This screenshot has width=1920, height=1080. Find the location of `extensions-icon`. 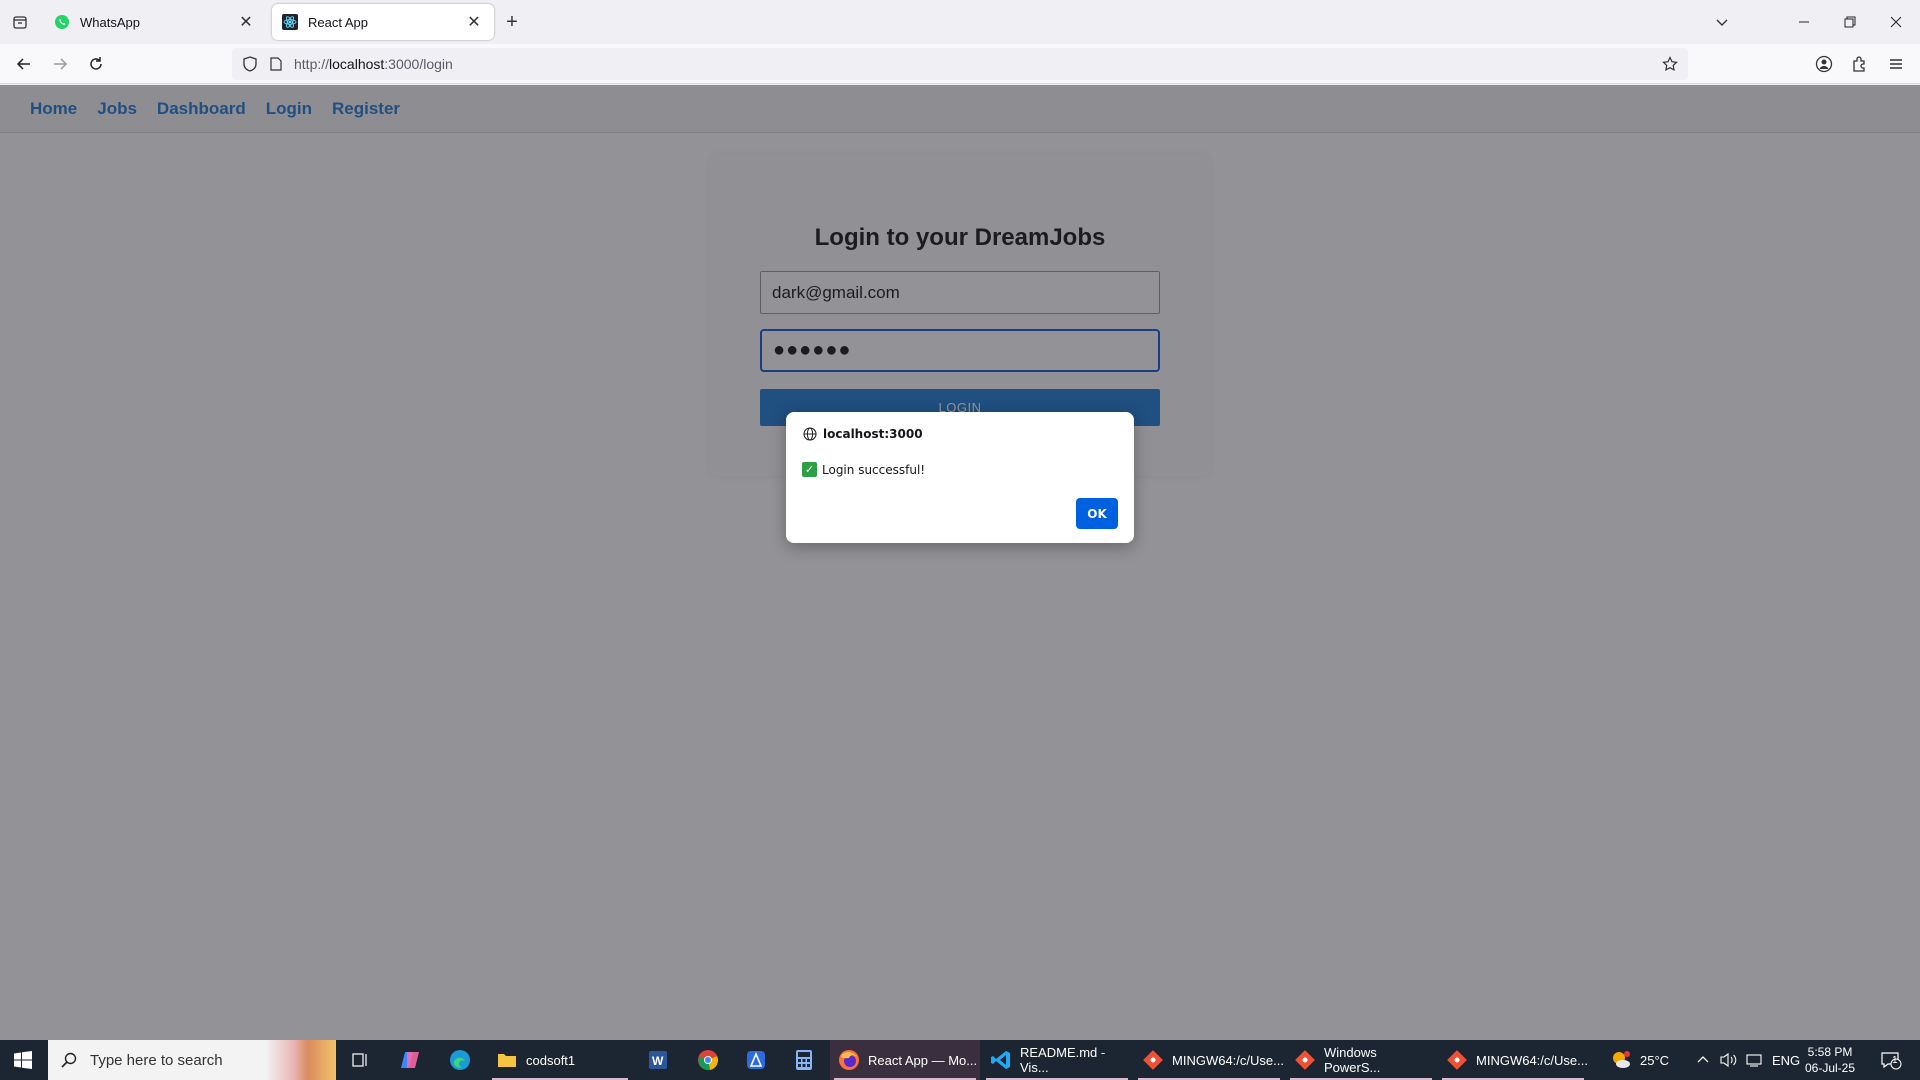

extensions-icon is located at coordinates (1860, 64).